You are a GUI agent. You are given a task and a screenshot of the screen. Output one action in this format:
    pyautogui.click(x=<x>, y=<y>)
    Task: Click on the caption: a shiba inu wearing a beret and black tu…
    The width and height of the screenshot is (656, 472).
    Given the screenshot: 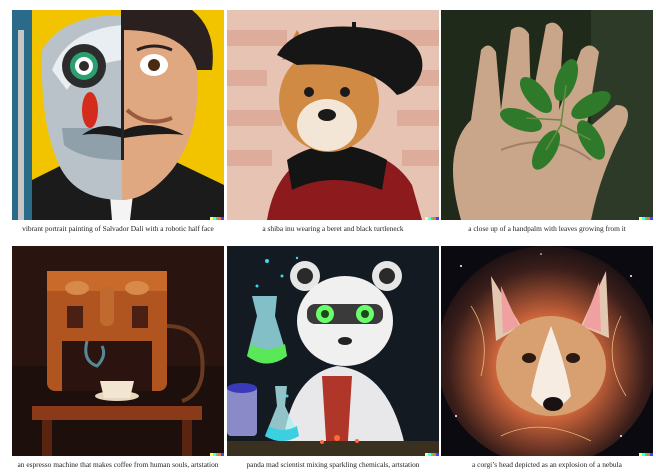 What is the action you would take?
    pyautogui.click(x=333, y=228)
    